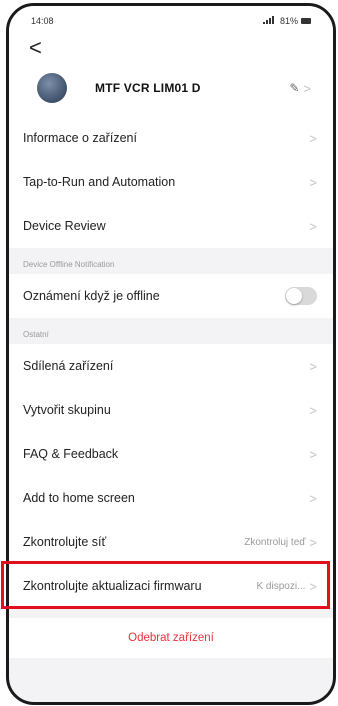  I want to click on device-row: MTF VCR LIM01 D ✎ >, so click(171, 88).